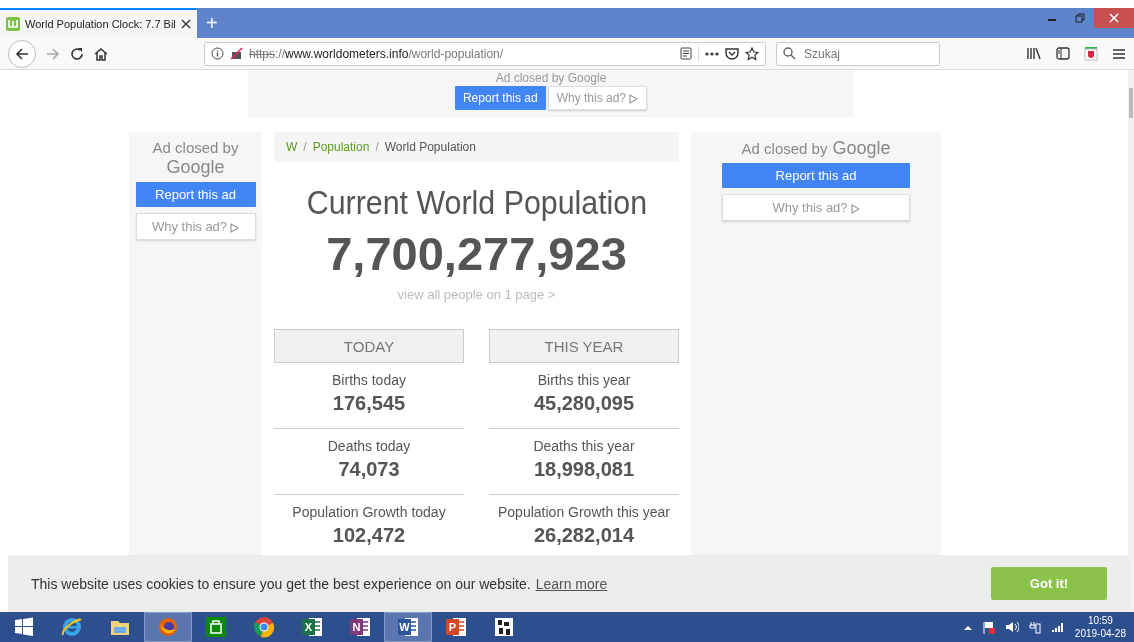 This screenshot has width=1134, height=642. Describe the element at coordinates (168, 627) in the screenshot. I see `firefox-icon` at that location.